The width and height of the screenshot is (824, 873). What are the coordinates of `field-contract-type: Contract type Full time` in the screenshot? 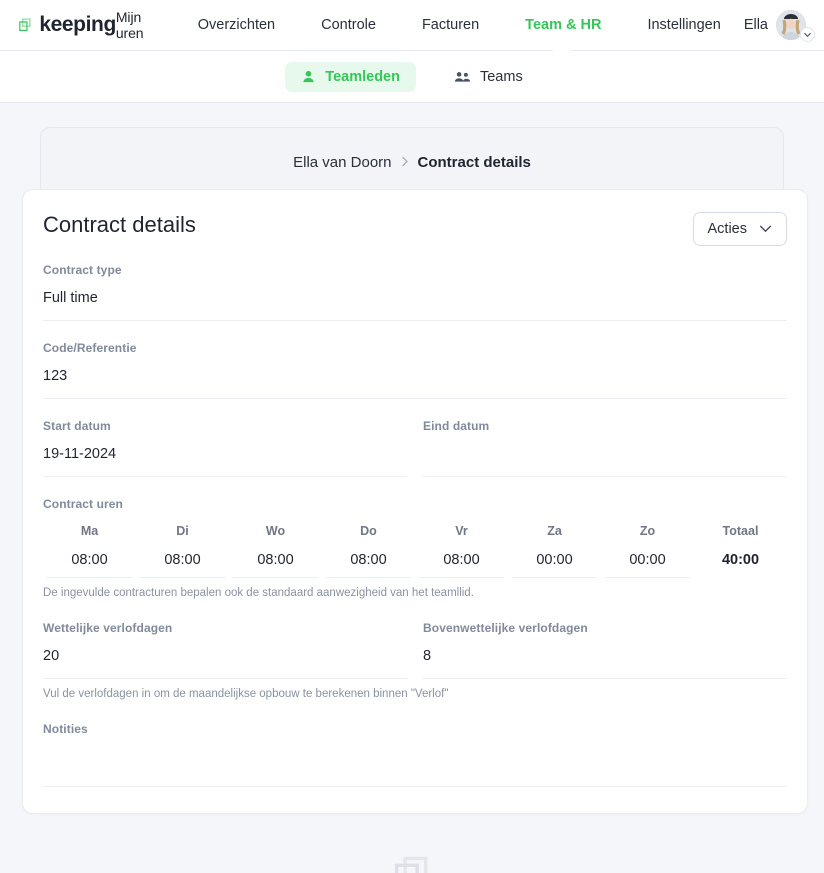 It's located at (415, 292).